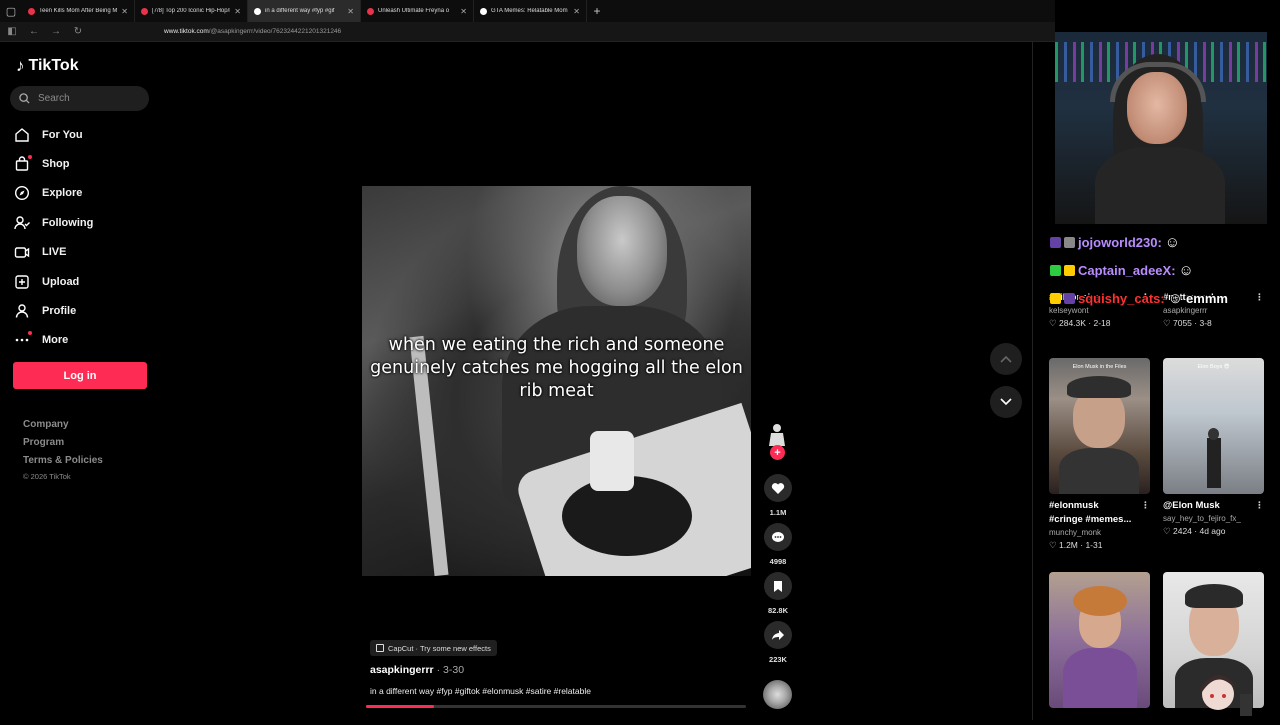  What do you see at coordinates (417, 11) in the screenshot?
I see `browser-tab-4: Unleash Ultimate Freyna o ✕` at bounding box center [417, 11].